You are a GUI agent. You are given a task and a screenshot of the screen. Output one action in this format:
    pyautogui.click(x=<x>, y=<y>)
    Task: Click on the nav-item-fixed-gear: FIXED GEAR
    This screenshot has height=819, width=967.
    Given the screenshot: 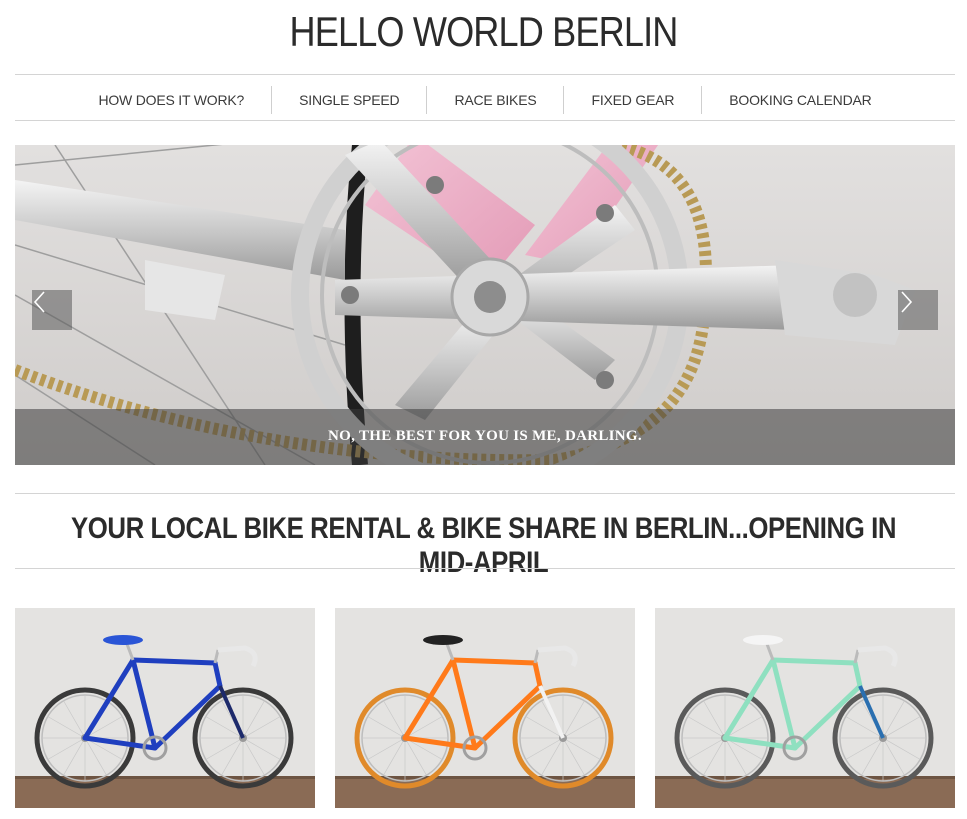 What is the action you would take?
    pyautogui.click(x=632, y=100)
    